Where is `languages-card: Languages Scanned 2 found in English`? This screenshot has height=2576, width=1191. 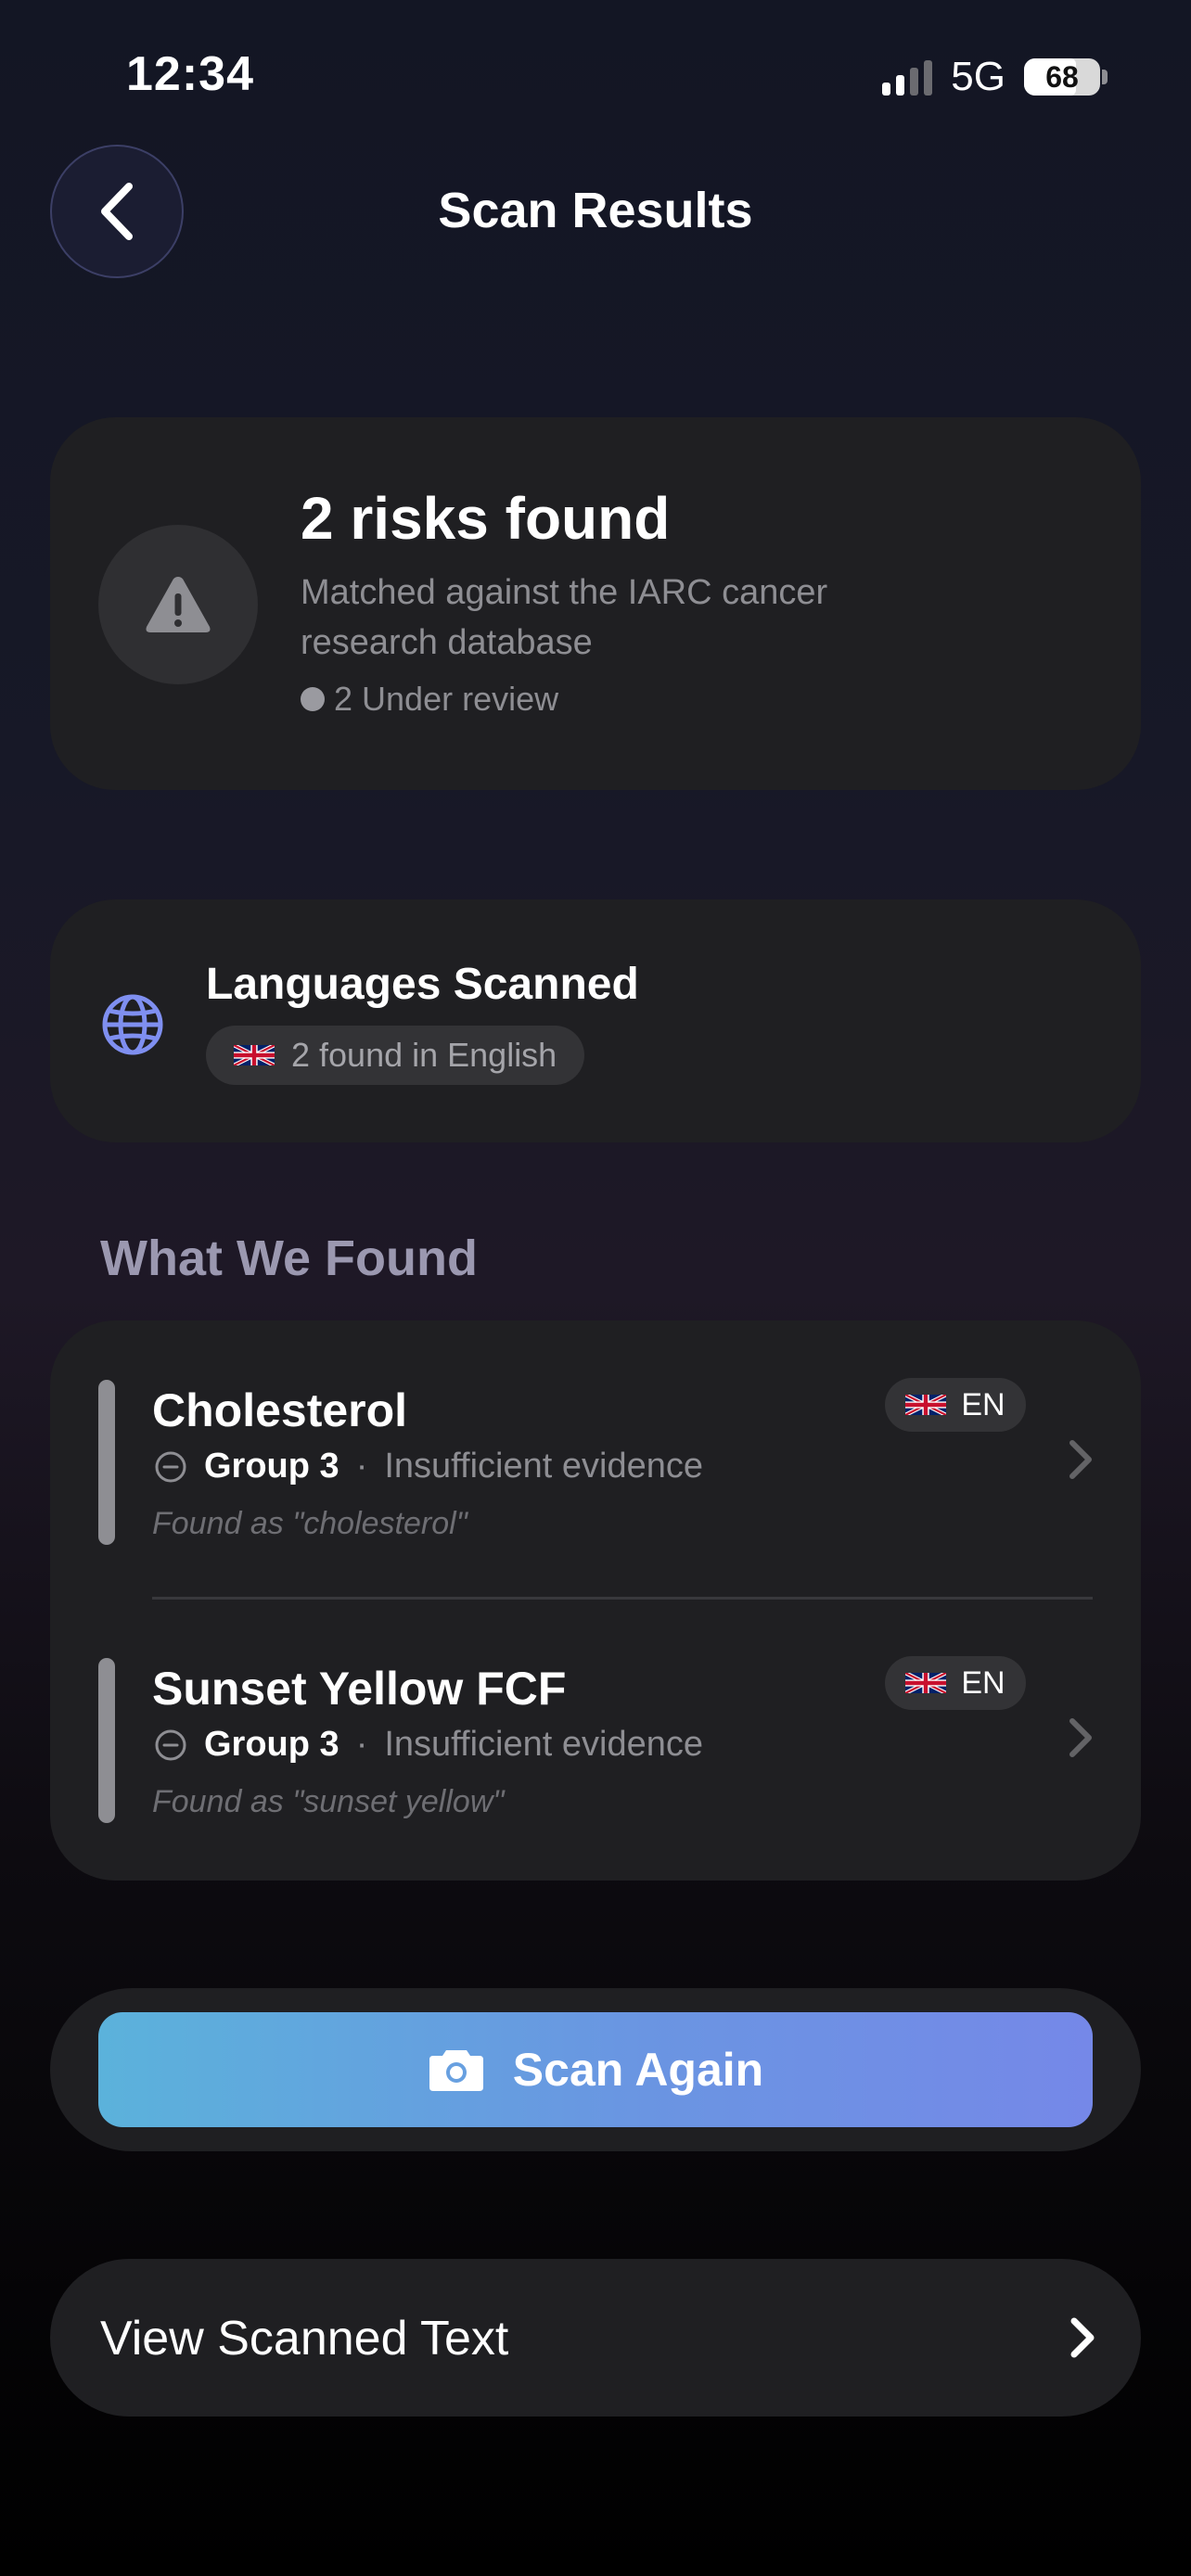 languages-card: Languages Scanned 2 found in English is located at coordinates (595, 1020).